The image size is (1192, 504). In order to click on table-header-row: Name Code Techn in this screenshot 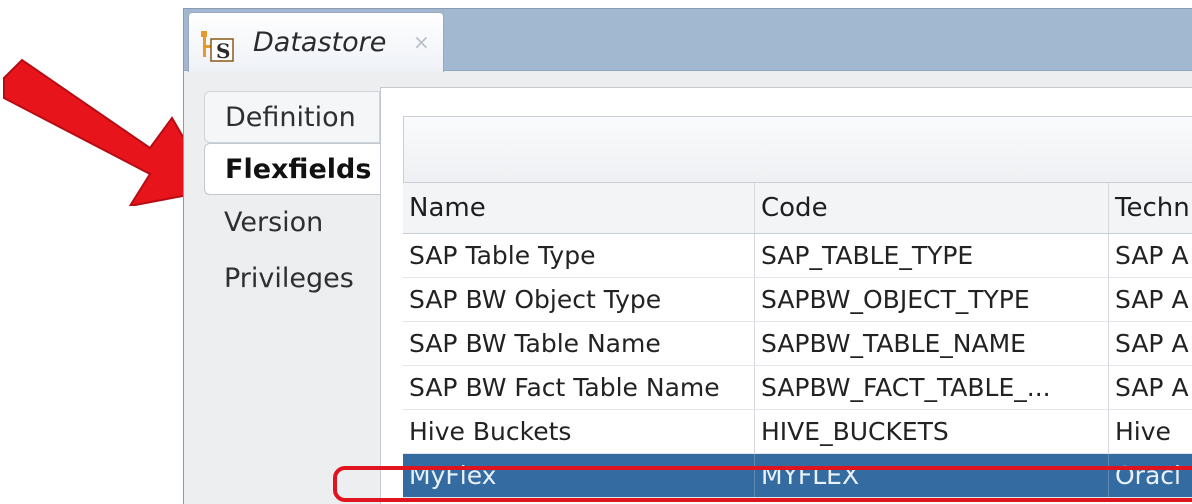, I will do `click(797, 208)`.